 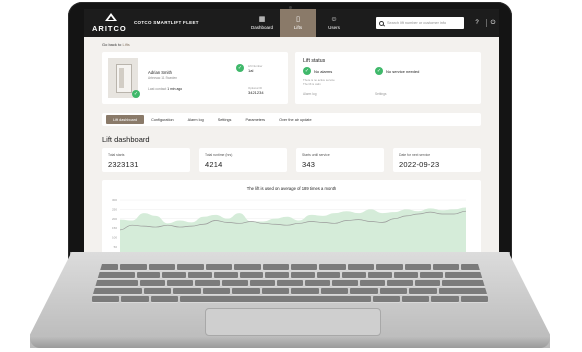 What do you see at coordinates (334, 19) in the screenshot?
I see `users-icon: ☺` at bounding box center [334, 19].